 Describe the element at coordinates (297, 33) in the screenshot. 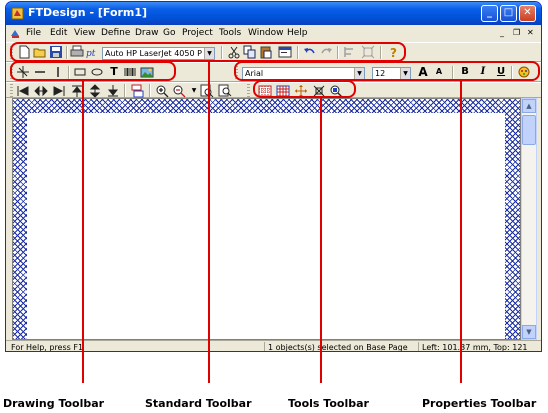

I see `menu-help: Help` at that location.